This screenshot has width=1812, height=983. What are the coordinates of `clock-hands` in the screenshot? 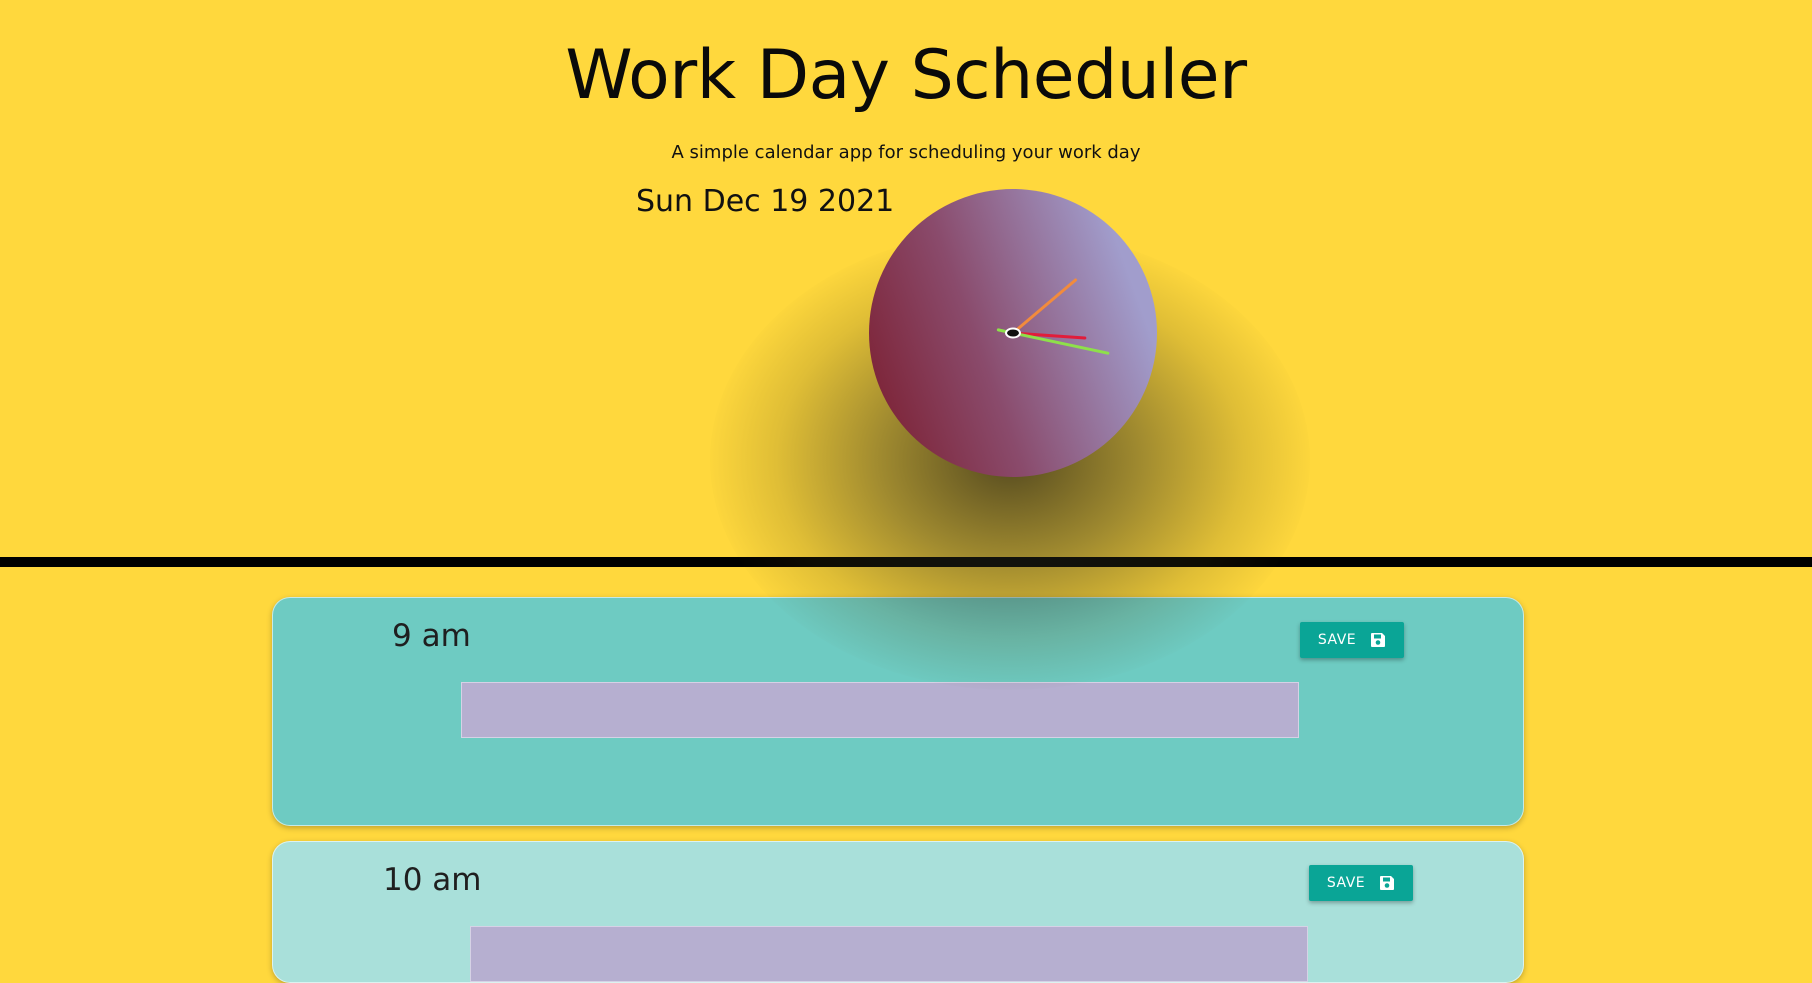 It's located at (1053, 316).